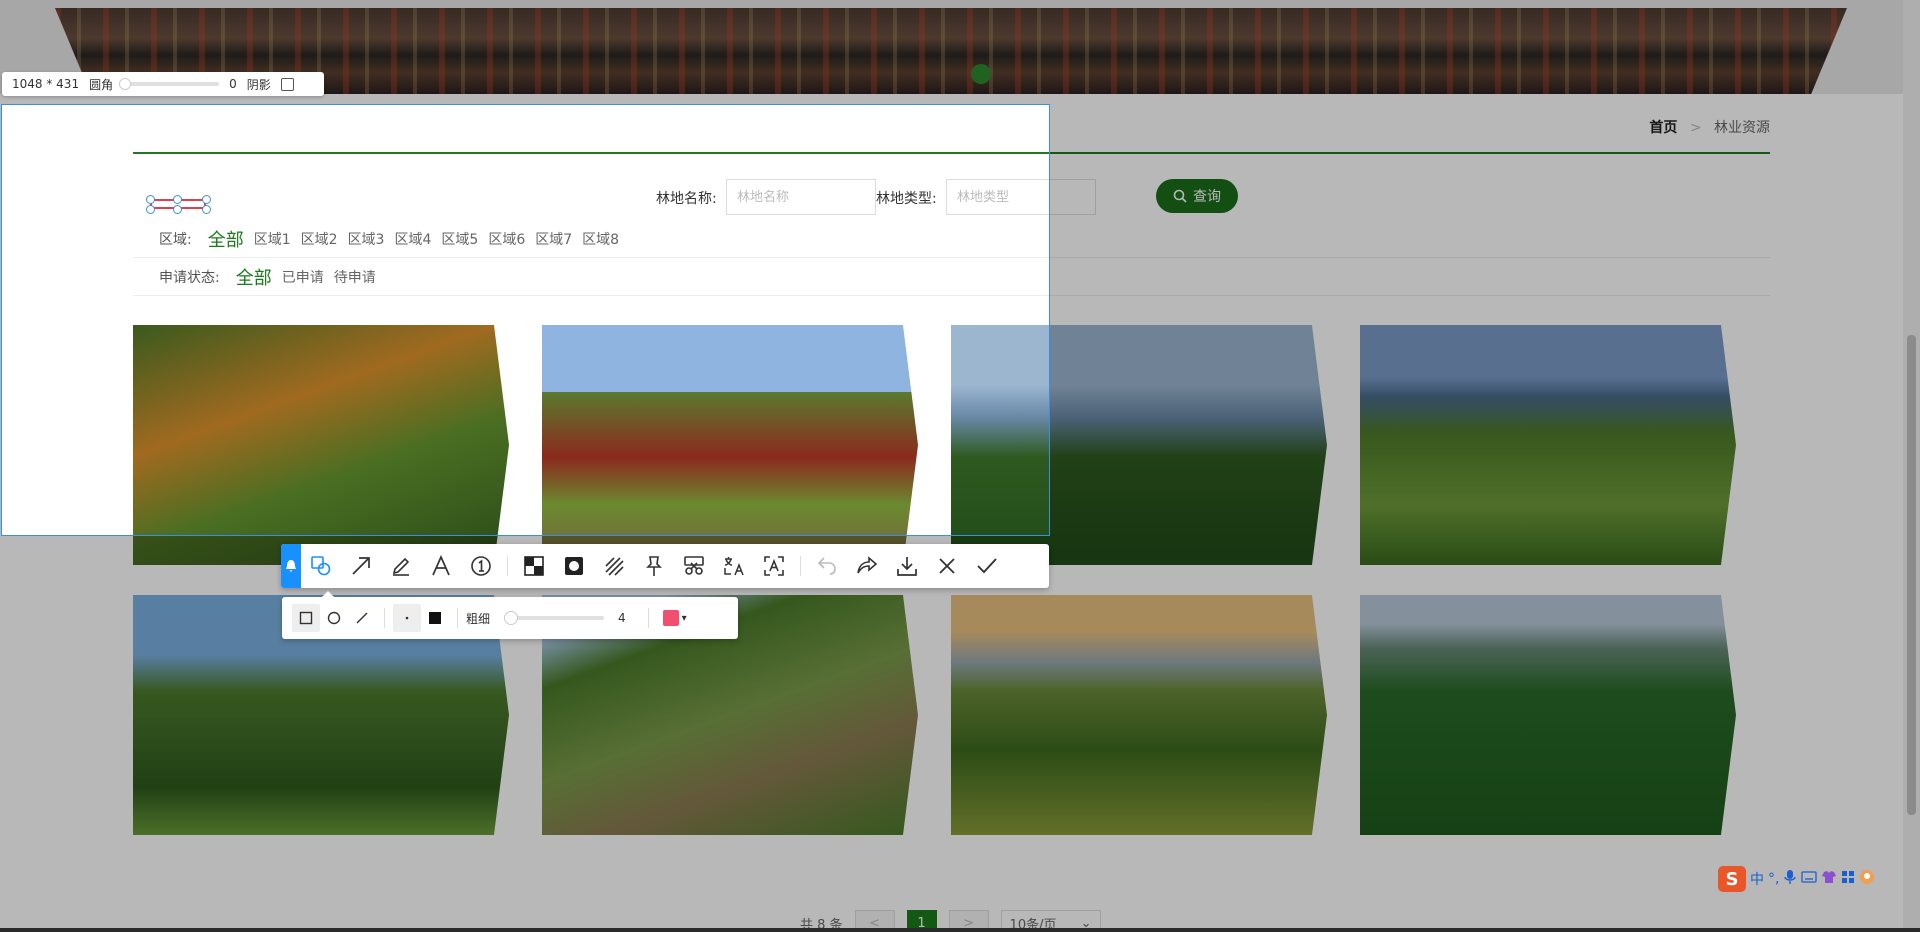 The width and height of the screenshot is (1920, 932). I want to click on skin-icon, so click(1829, 879).